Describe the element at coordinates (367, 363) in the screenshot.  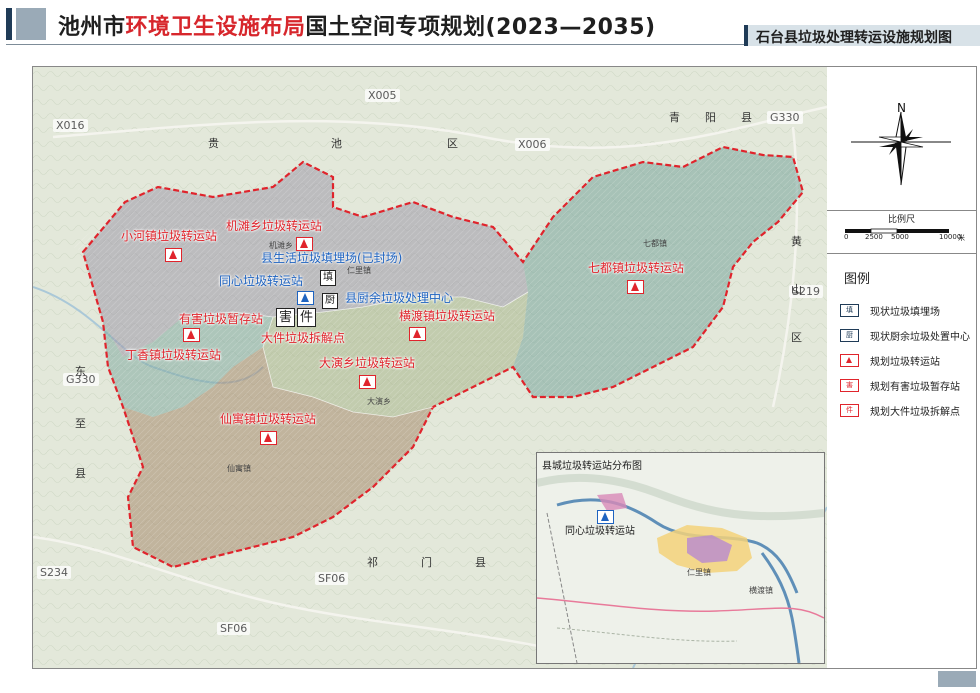
I see `label-dayan-station: 大演乡垃圾转运站` at that location.